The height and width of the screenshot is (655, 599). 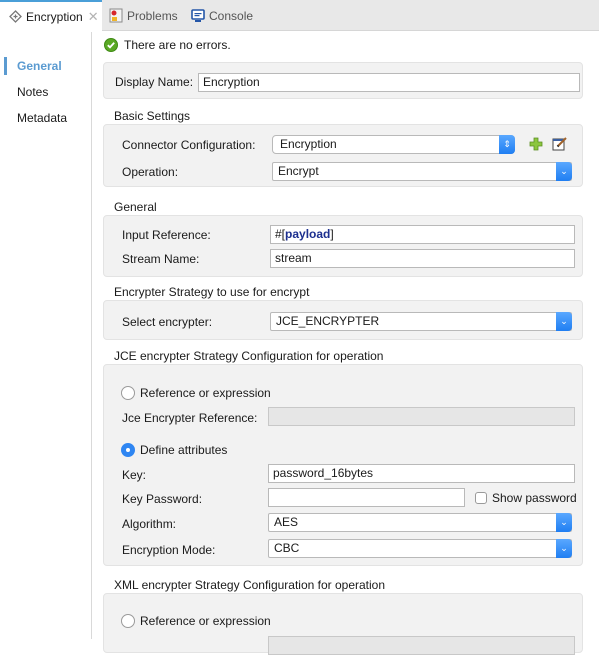 I want to click on select-encrypter-value: JCE_ENCRYPTER, so click(x=328, y=321).